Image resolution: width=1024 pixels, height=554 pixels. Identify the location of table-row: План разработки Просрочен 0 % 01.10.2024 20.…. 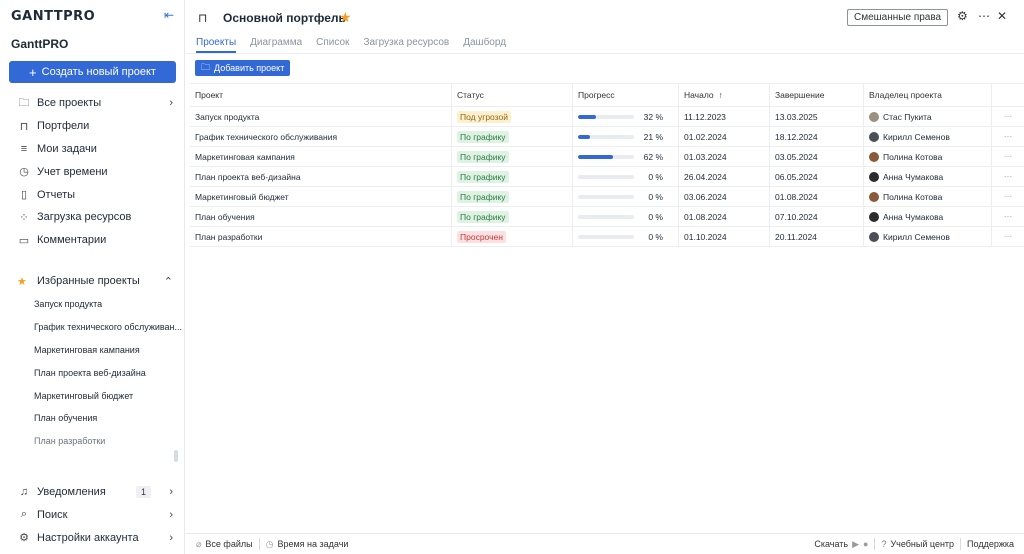
(607, 237).